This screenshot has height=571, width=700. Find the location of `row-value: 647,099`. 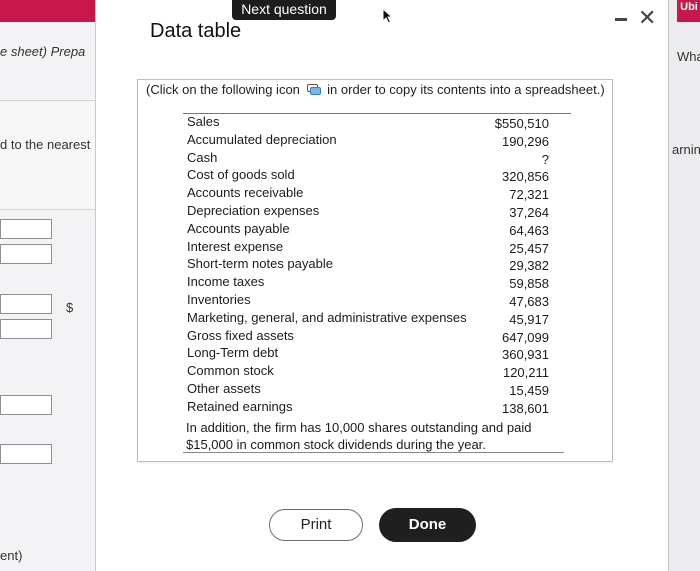

row-value: 647,099 is located at coordinates (525, 337).